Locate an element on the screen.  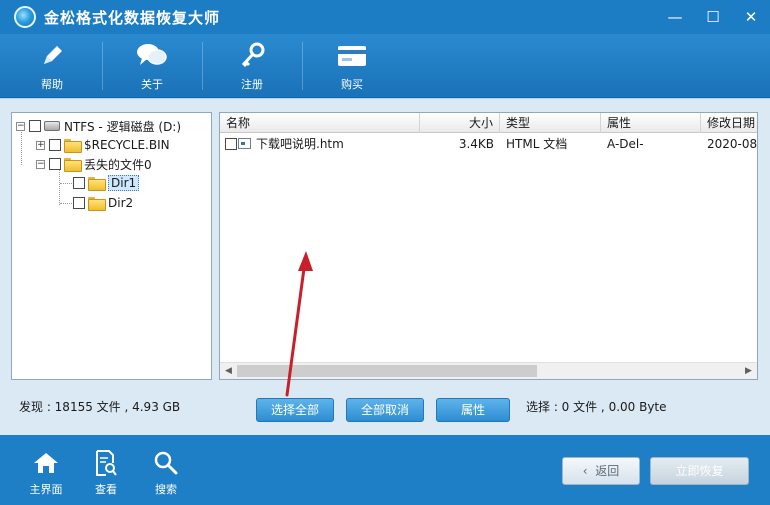
register-button: 注册 is located at coordinates (252, 66).